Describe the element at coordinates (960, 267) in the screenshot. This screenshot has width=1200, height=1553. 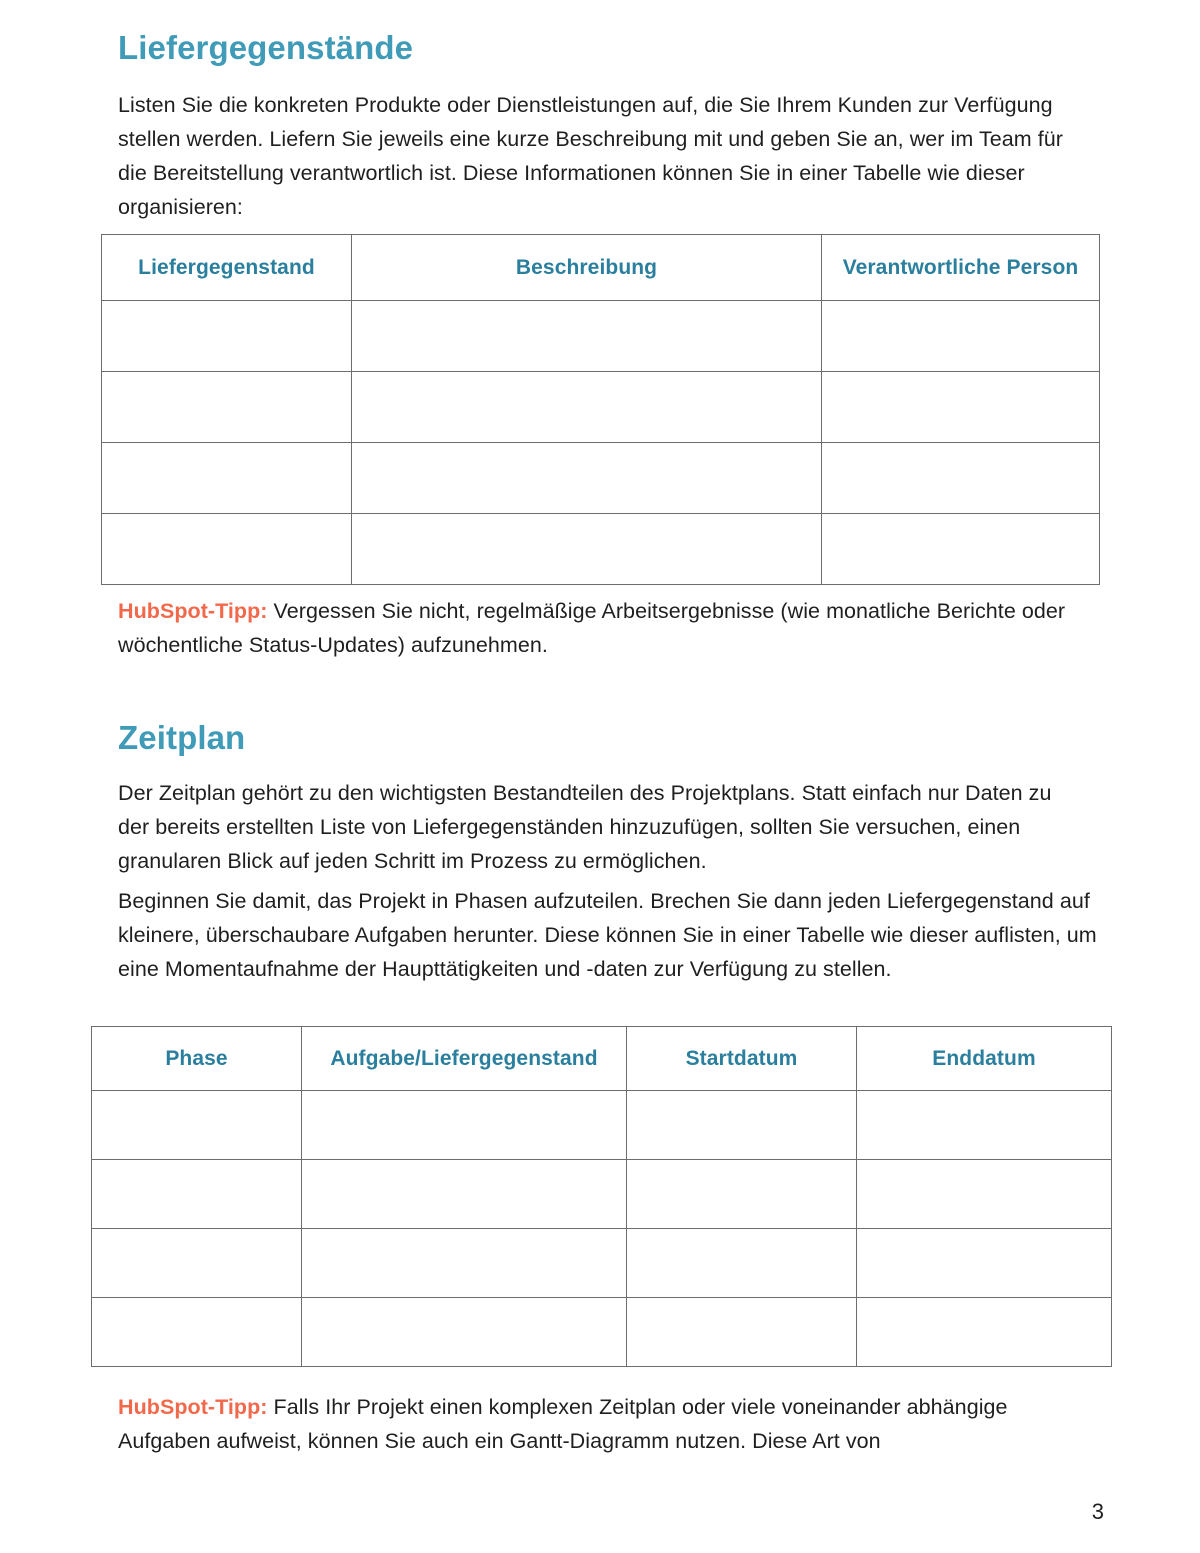
I see `column-header-verantwortliche-person: Verantwortliche Person` at that location.